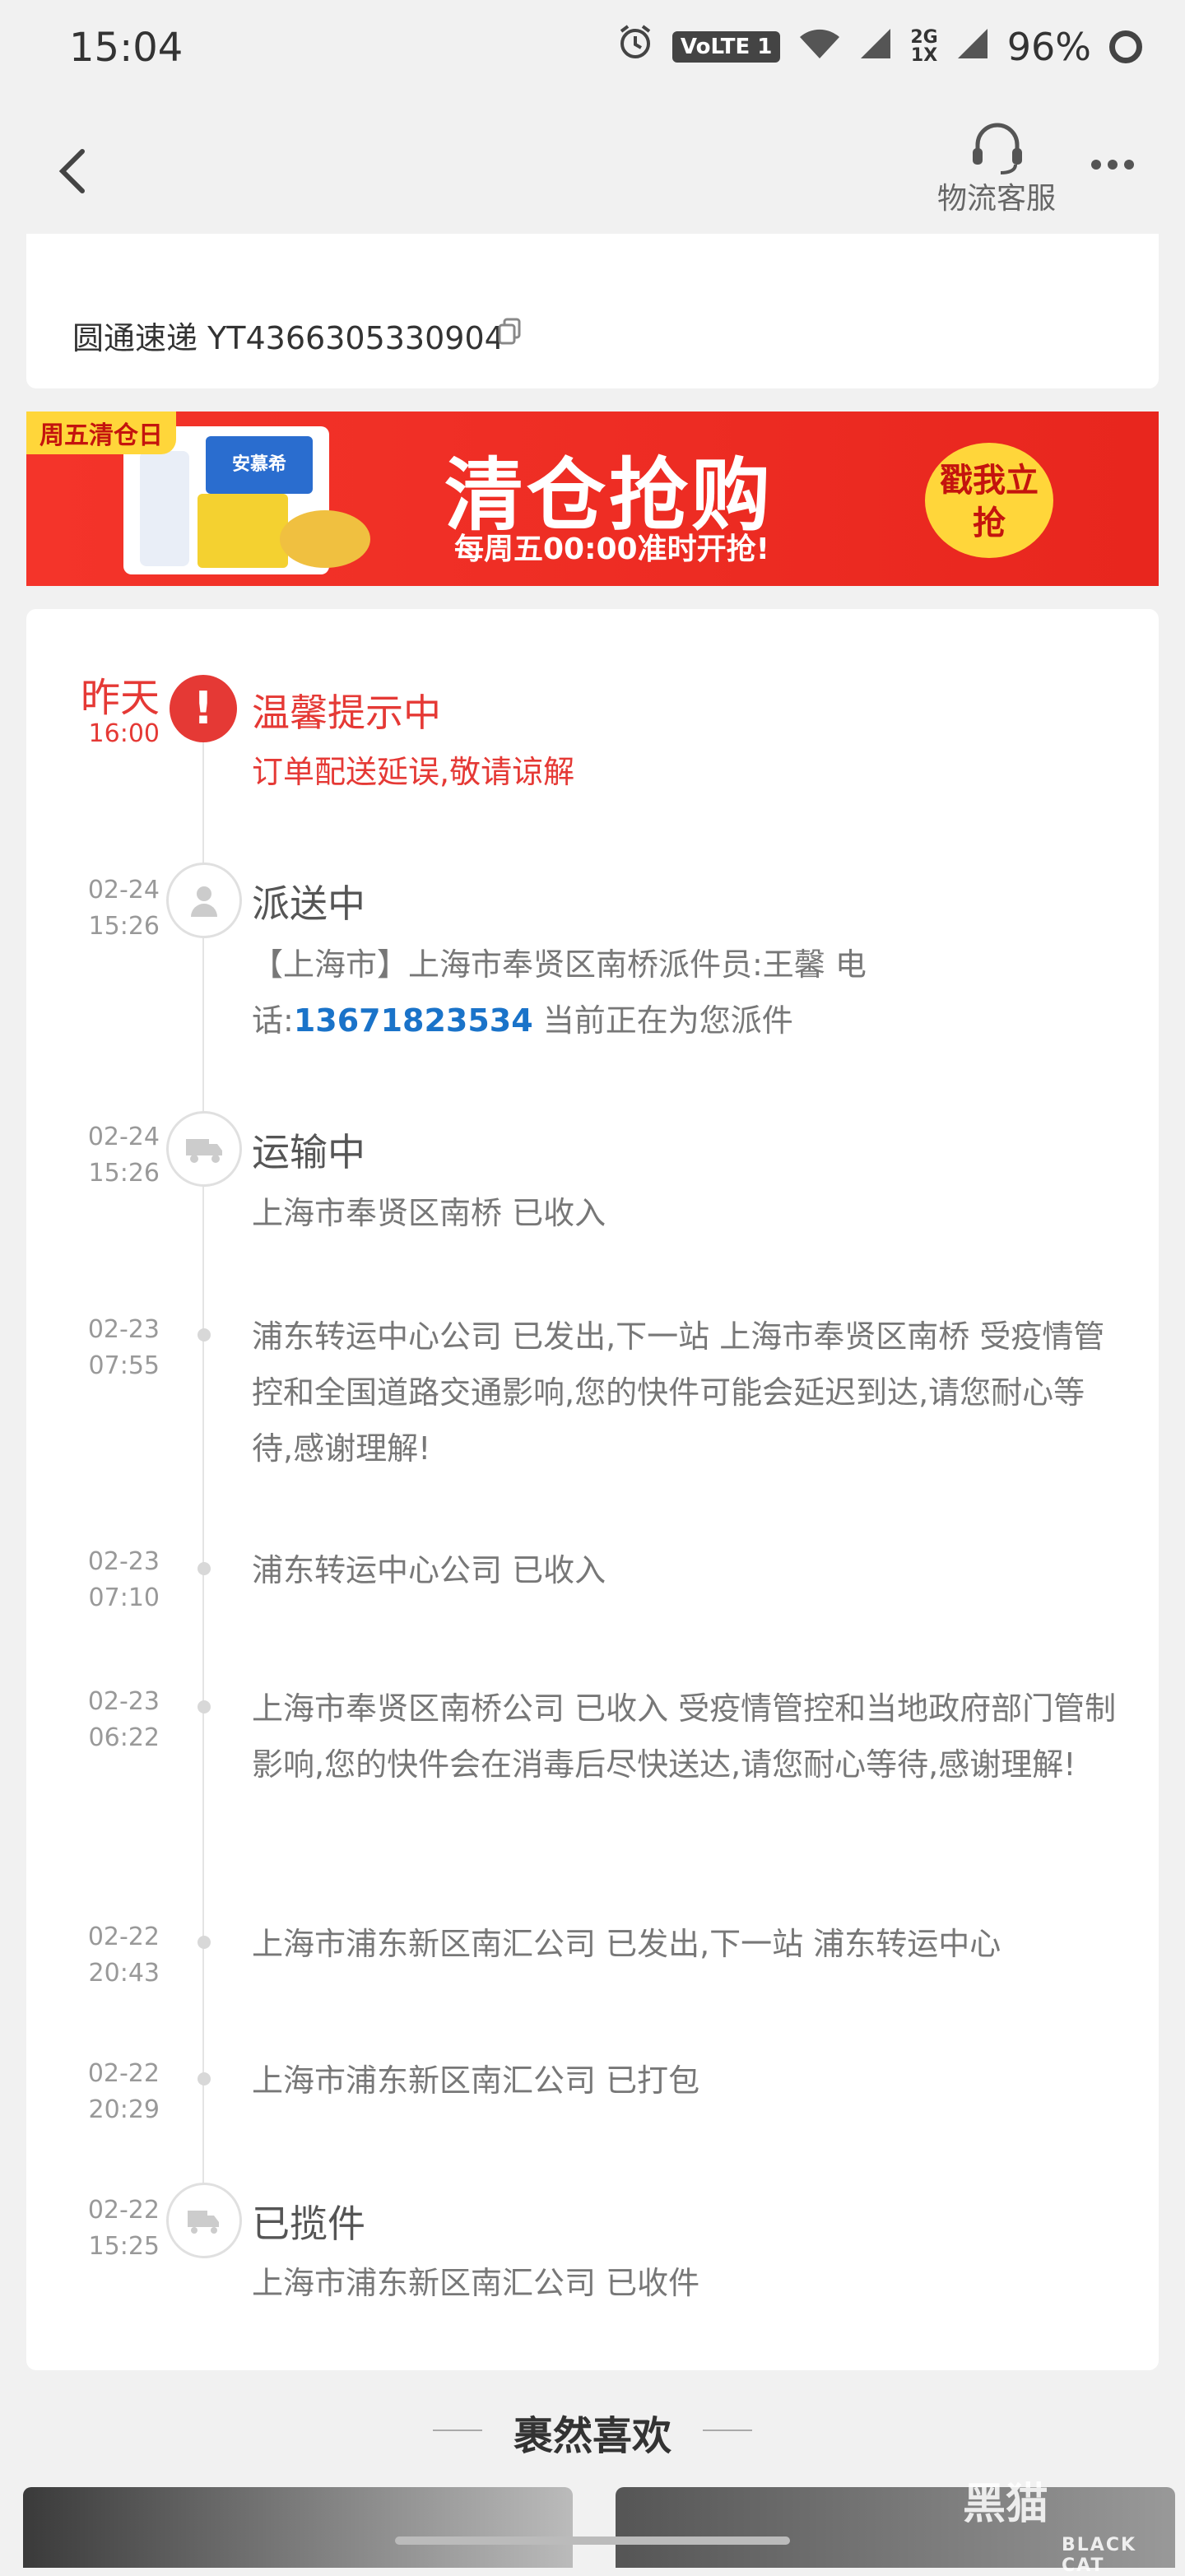  What do you see at coordinates (325, 539) in the screenshot?
I see `product-cookie` at bounding box center [325, 539].